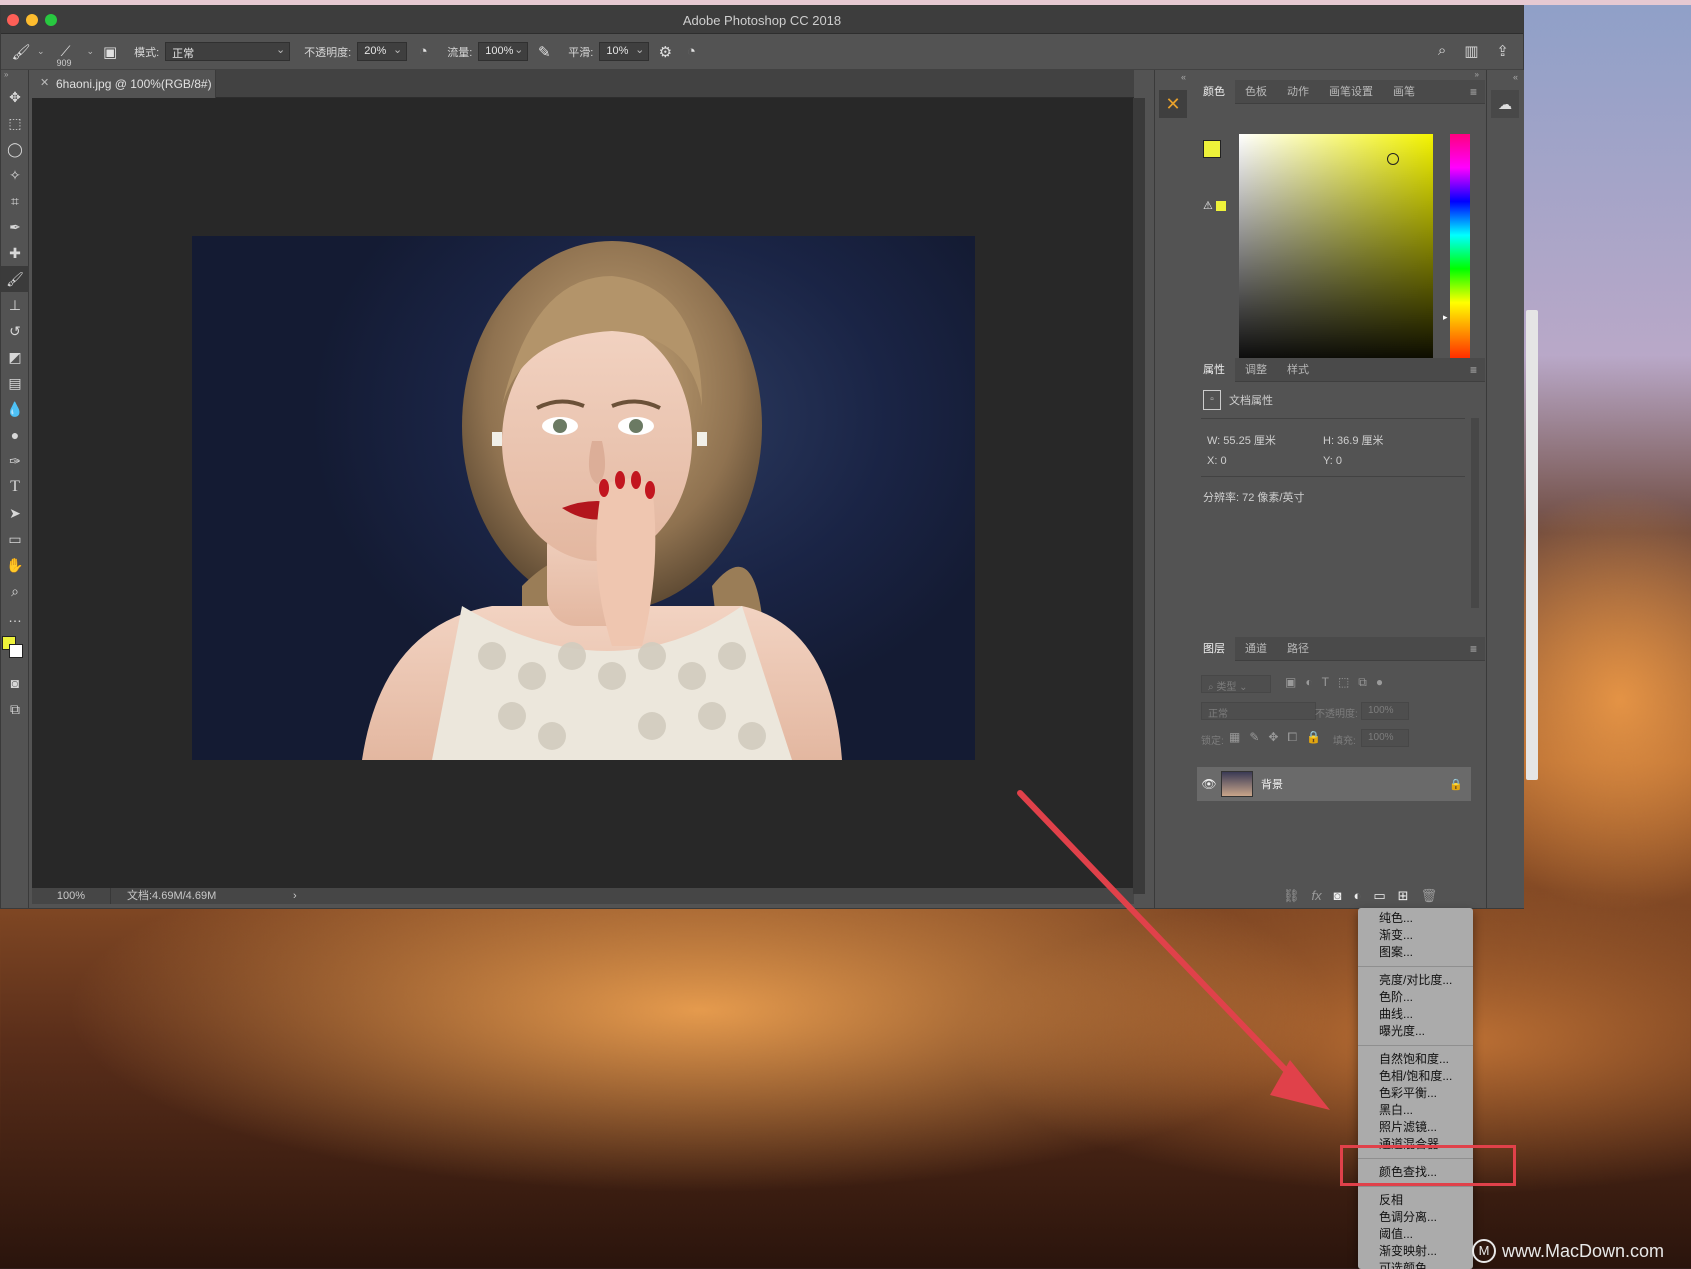 The height and width of the screenshot is (1269, 1691). Describe the element at coordinates (44, 82) in the screenshot. I see `close-icon: ✕` at that location.